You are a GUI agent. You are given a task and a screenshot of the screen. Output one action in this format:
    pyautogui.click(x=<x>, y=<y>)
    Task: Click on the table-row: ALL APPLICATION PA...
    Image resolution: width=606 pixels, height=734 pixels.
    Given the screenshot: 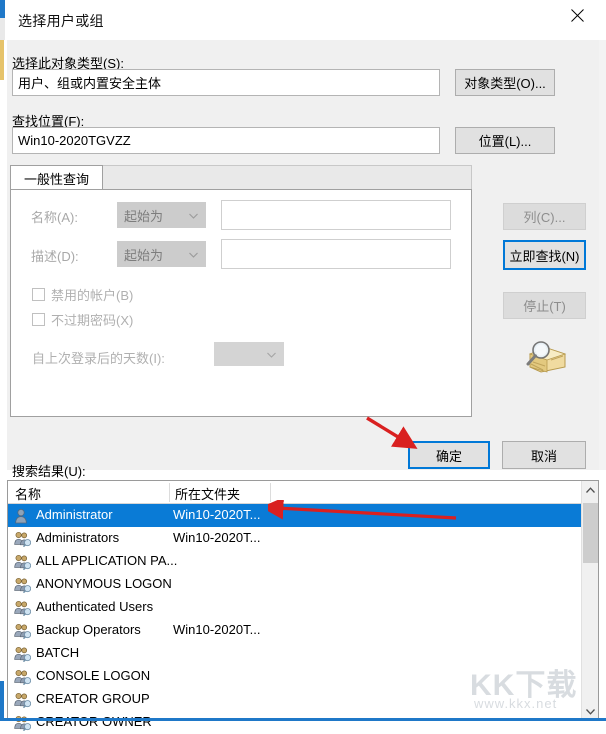 What is the action you would take?
    pyautogui.click(x=303, y=561)
    